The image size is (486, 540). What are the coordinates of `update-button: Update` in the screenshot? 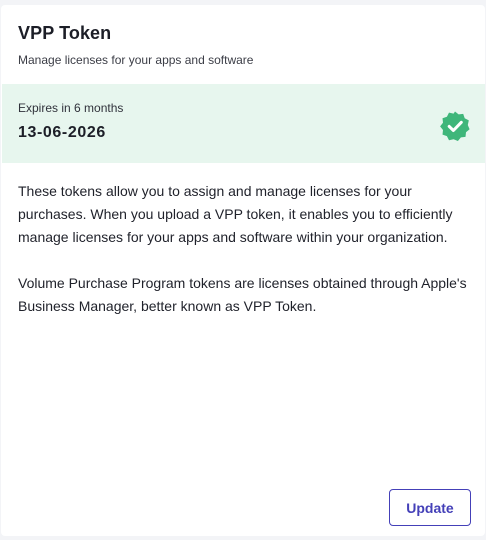 It's located at (430, 507).